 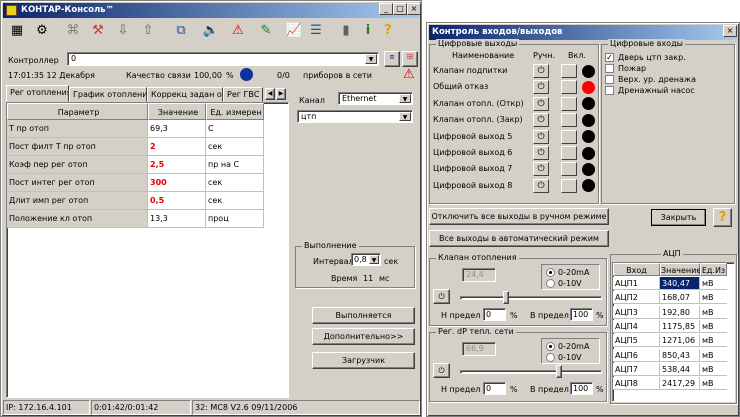 What do you see at coordinates (77, 219) in the screenshot?
I see `table-row-name: Положение кл отоп` at bounding box center [77, 219].